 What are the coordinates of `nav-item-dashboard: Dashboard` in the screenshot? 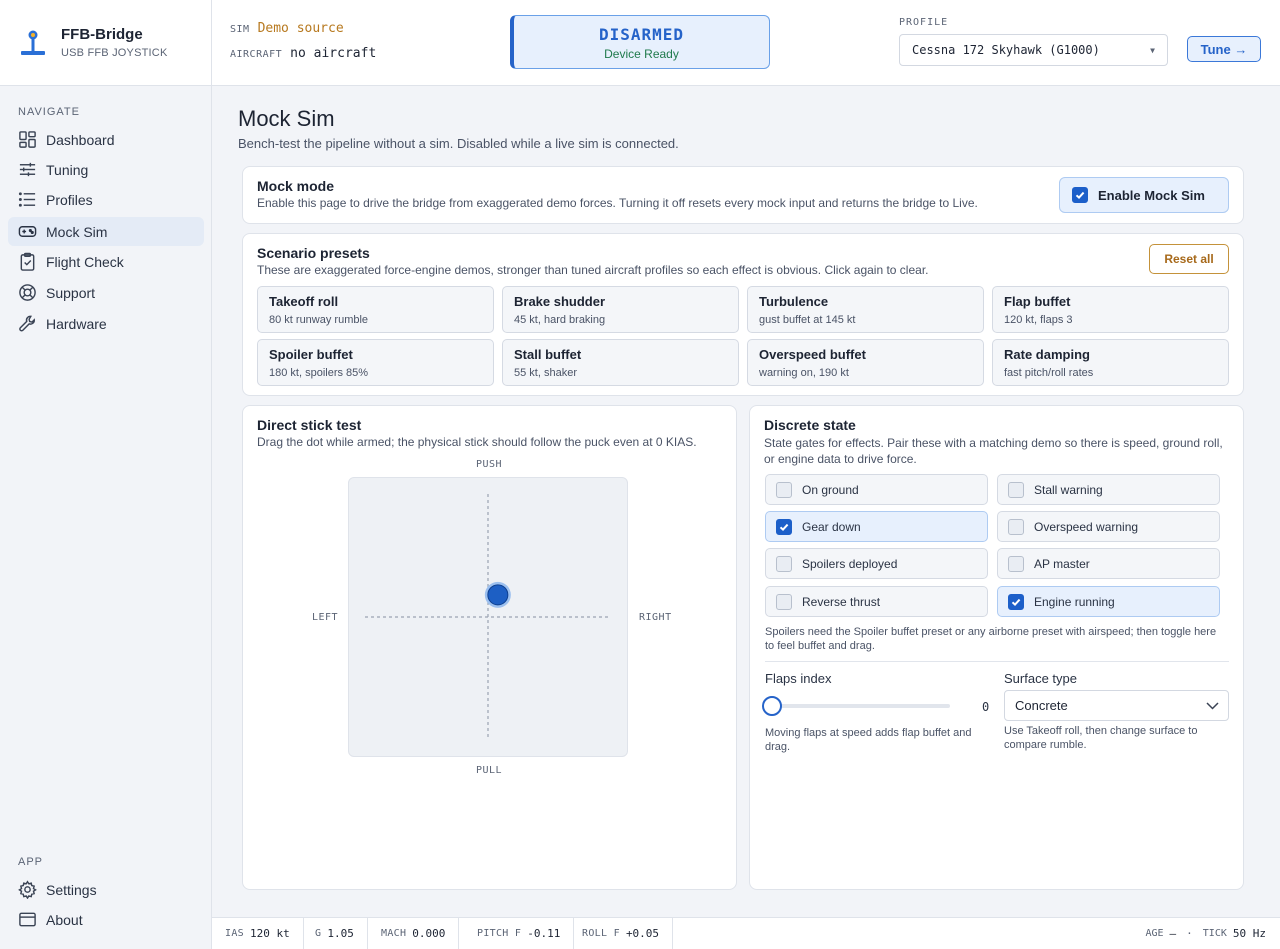 It's located at (106, 139).